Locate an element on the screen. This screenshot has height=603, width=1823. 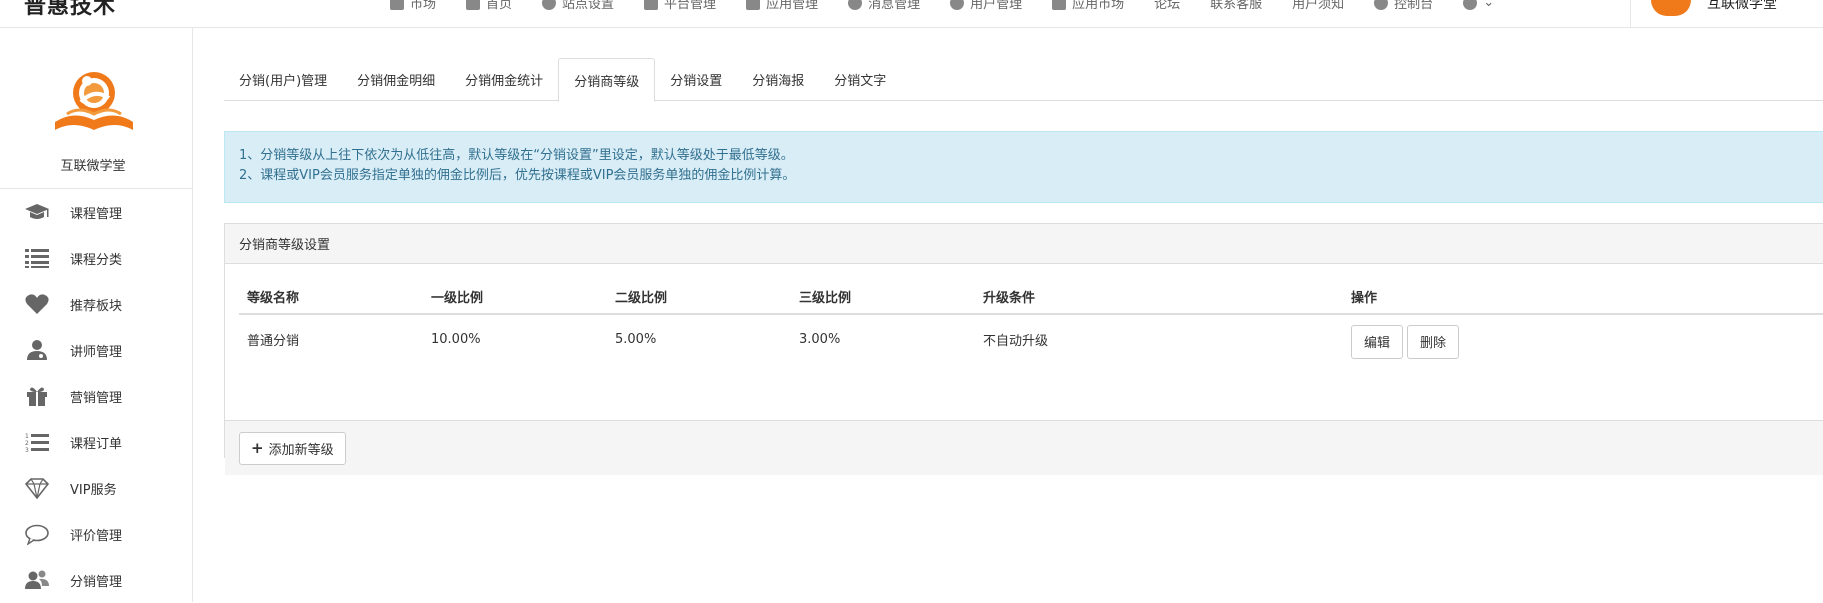
sidebar-item-label: 课程订单 is located at coordinates (96, 444).